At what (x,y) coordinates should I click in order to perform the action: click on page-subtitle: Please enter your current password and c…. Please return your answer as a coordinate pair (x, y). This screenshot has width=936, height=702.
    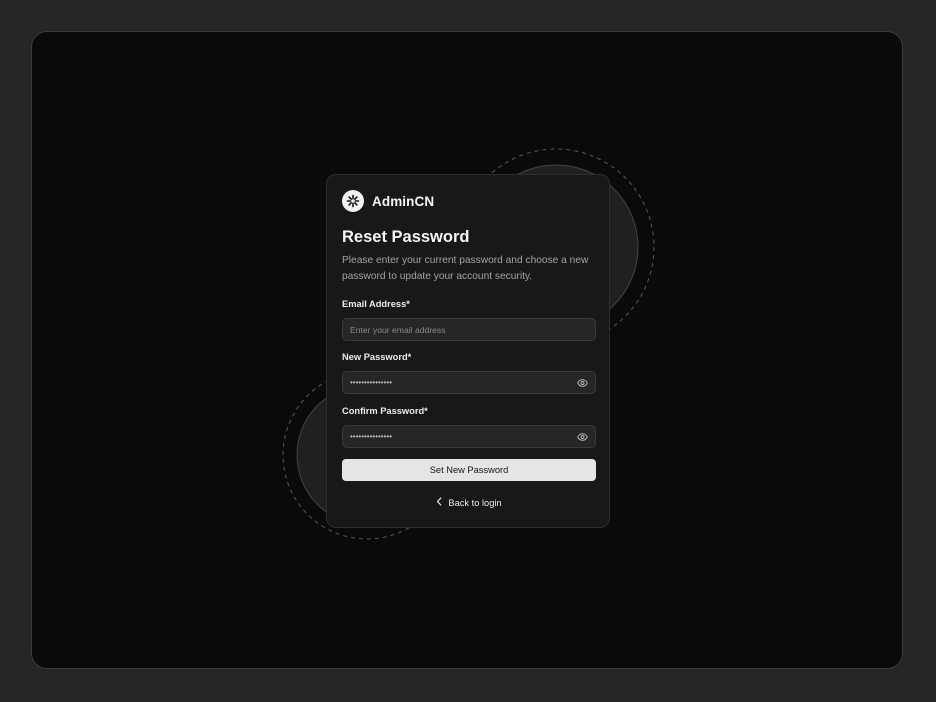
    Looking at the image, I should click on (465, 268).